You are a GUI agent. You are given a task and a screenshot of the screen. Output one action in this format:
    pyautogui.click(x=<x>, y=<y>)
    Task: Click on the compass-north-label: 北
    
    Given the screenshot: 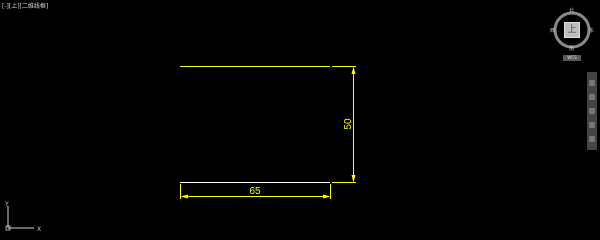 What is the action you would take?
    pyautogui.click(x=571, y=10)
    